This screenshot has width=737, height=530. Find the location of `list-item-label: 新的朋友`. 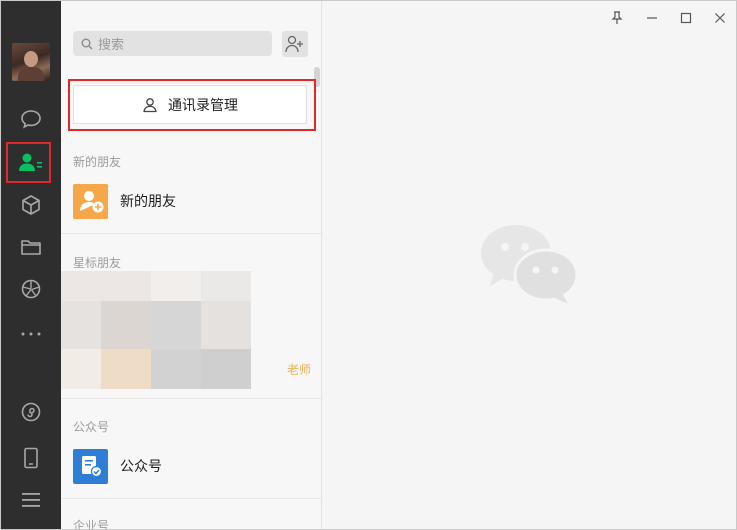

list-item-label: 新的朋友 is located at coordinates (148, 202).